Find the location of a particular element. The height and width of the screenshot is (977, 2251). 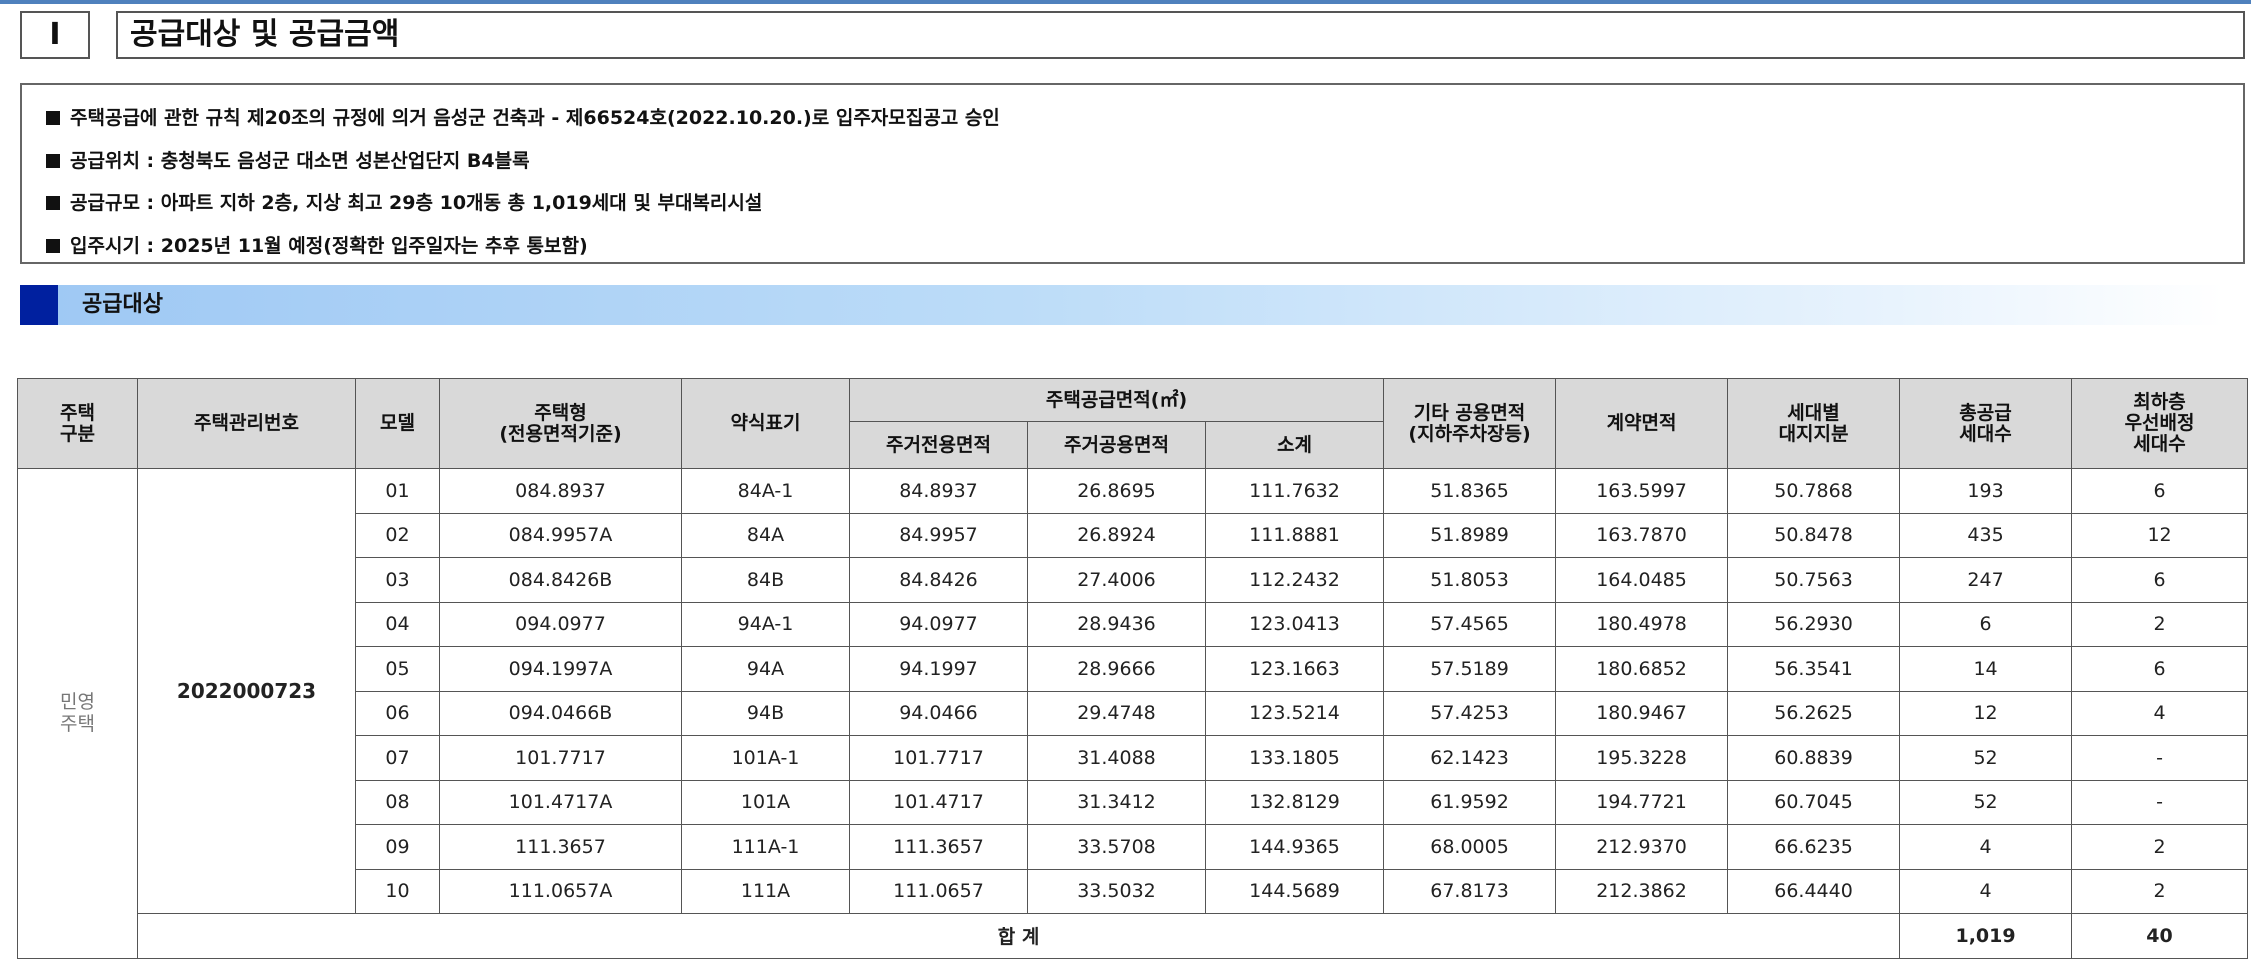

cell-common: 28.9666 is located at coordinates (1116, 669).